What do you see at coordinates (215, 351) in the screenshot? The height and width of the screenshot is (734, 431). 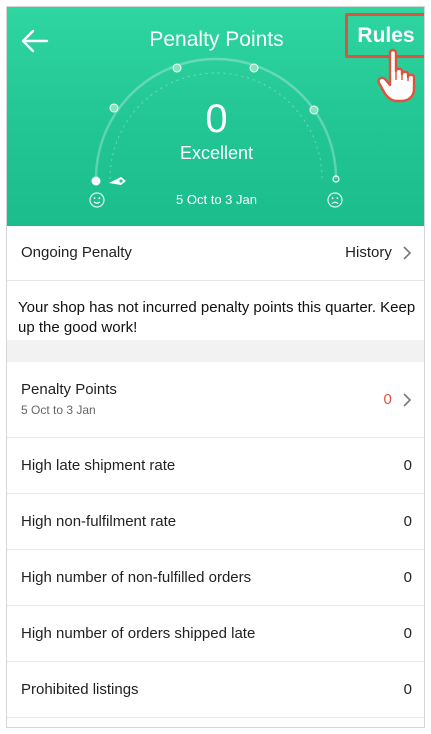 I see `section-divider` at bounding box center [215, 351].